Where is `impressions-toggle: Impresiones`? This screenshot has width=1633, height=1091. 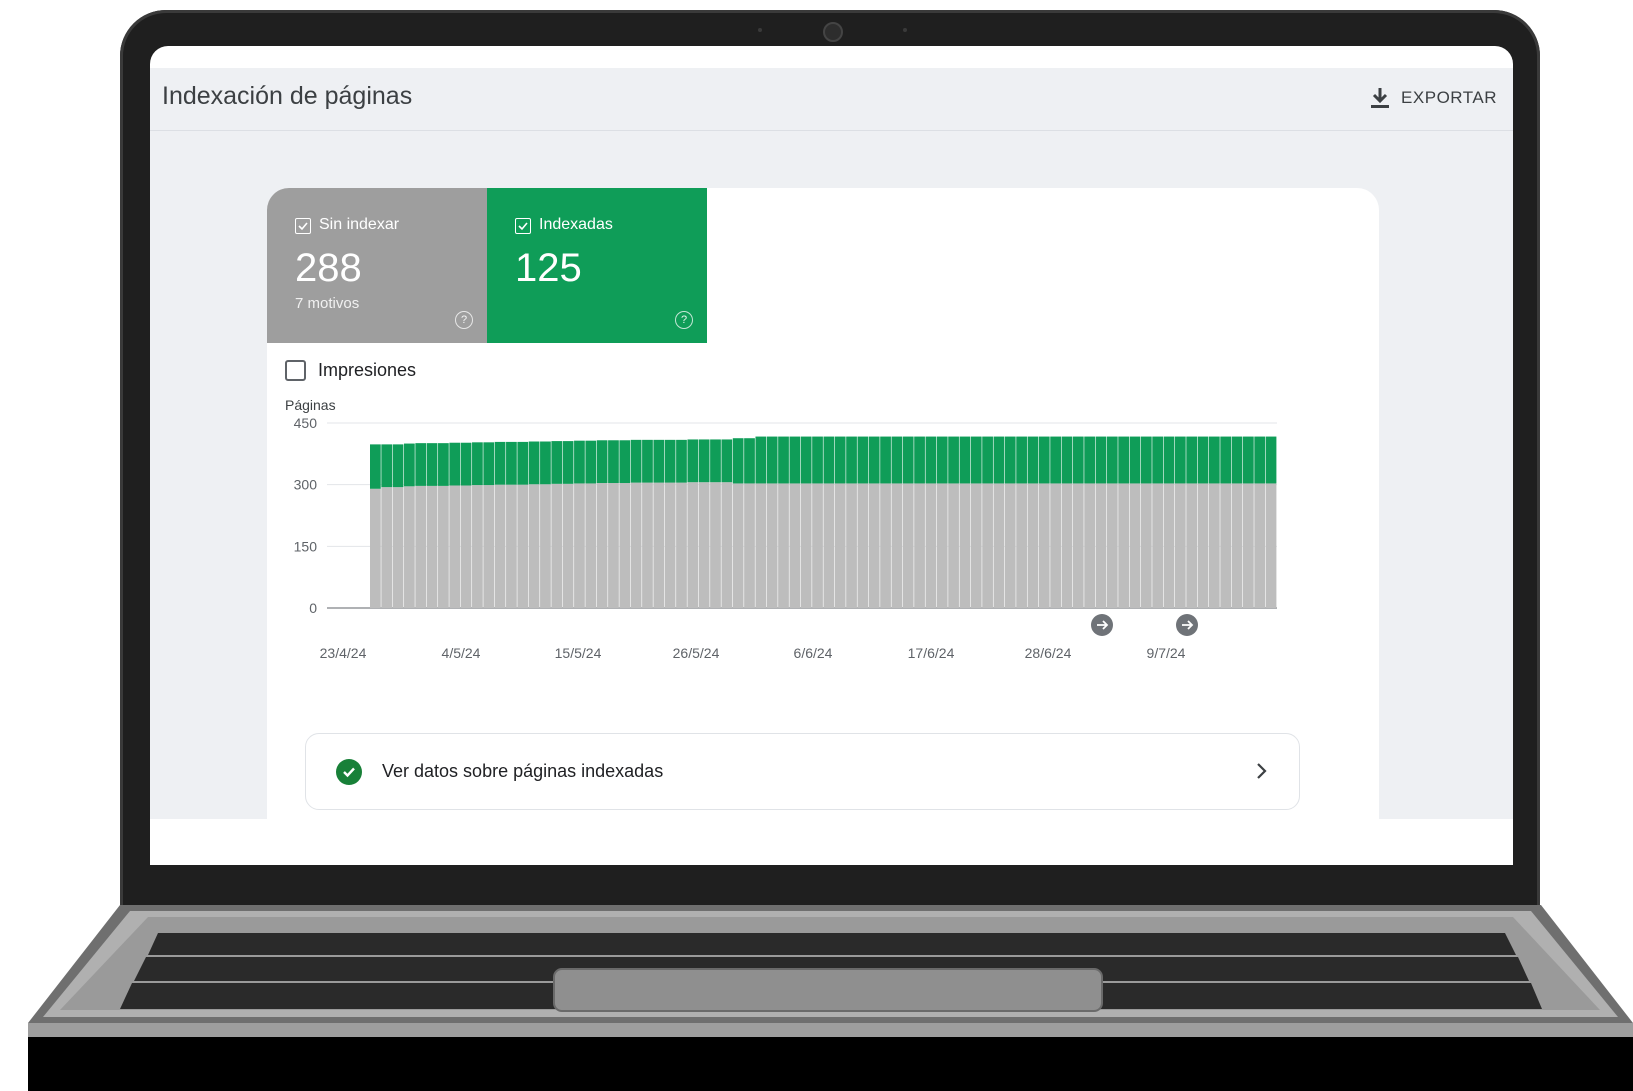 impressions-toggle: Impresiones is located at coordinates (350, 370).